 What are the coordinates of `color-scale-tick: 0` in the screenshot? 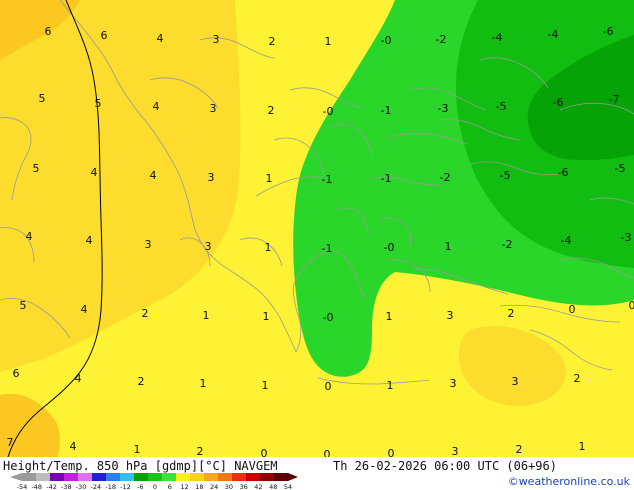 It's located at (155, 486).